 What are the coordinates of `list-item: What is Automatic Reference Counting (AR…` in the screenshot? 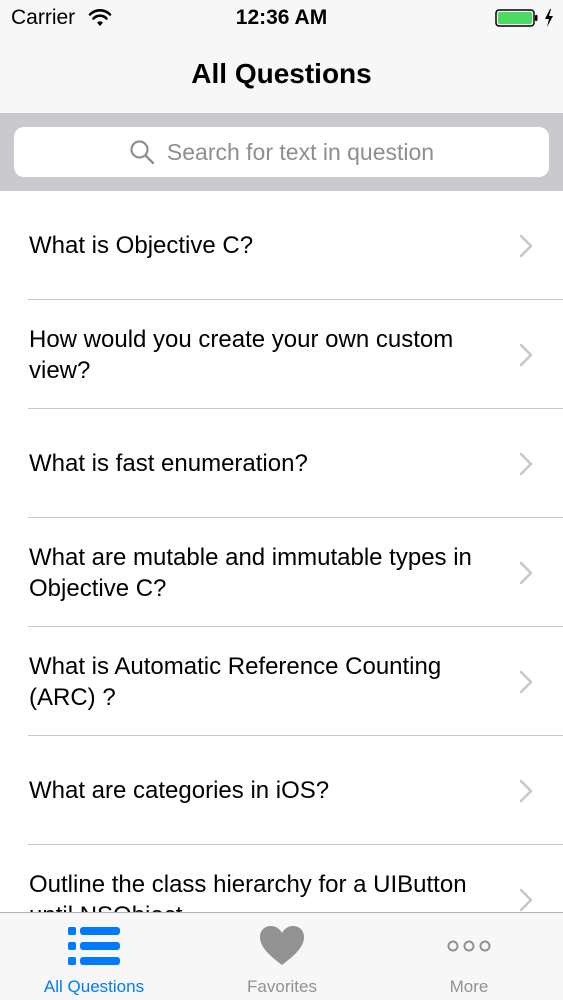 It's located at (281, 681).